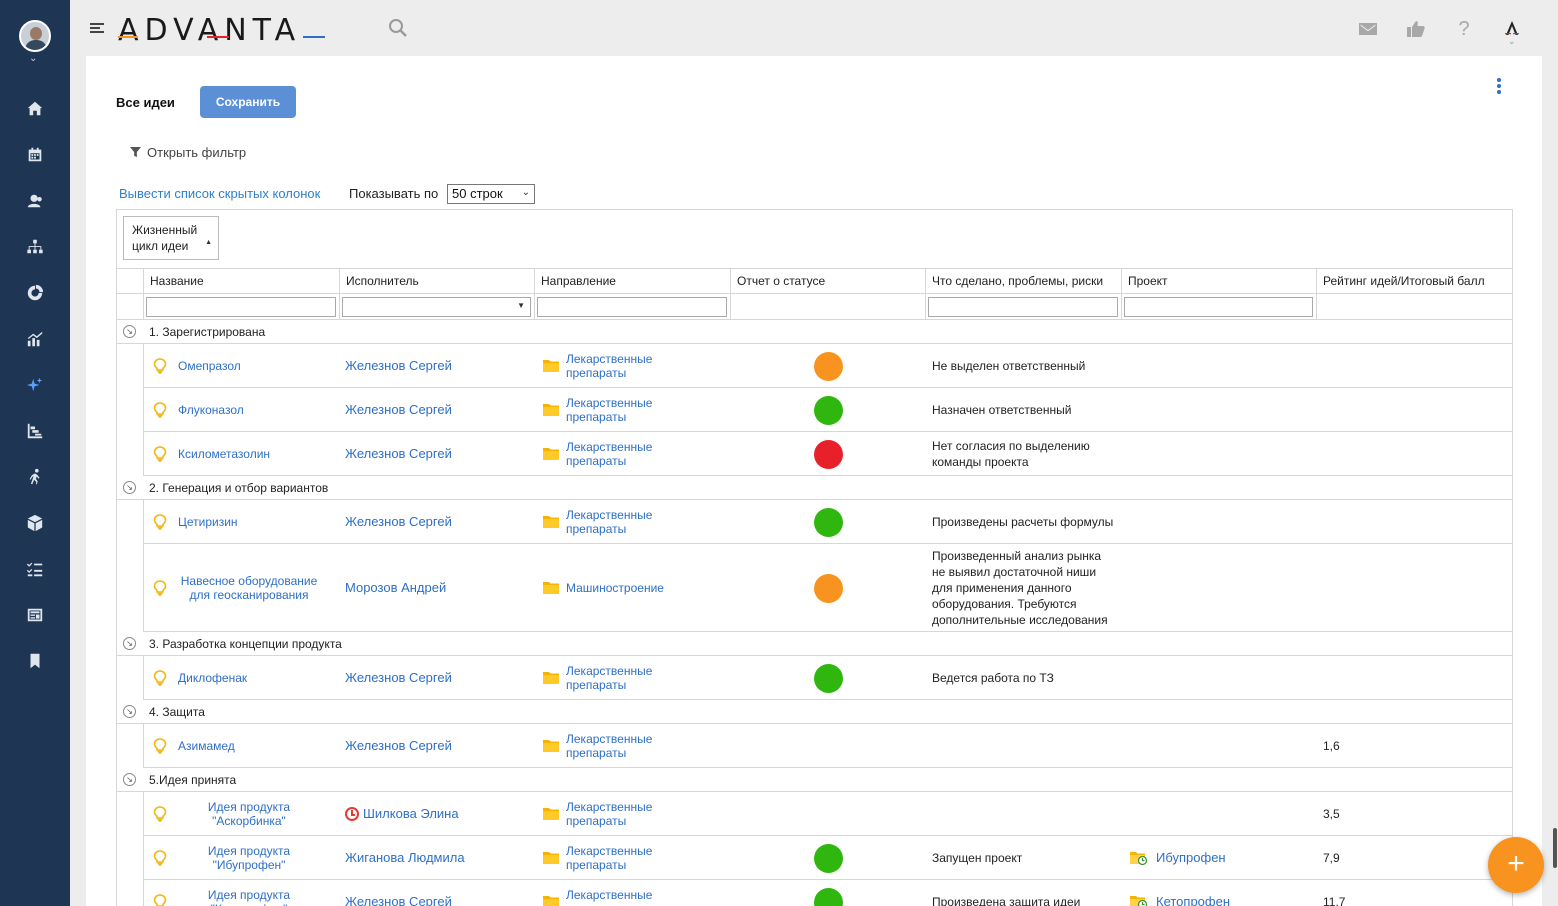 The height and width of the screenshot is (906, 1558). Describe the element at coordinates (209, 30) in the screenshot. I see `advanta-logo: ADVANTA` at that location.